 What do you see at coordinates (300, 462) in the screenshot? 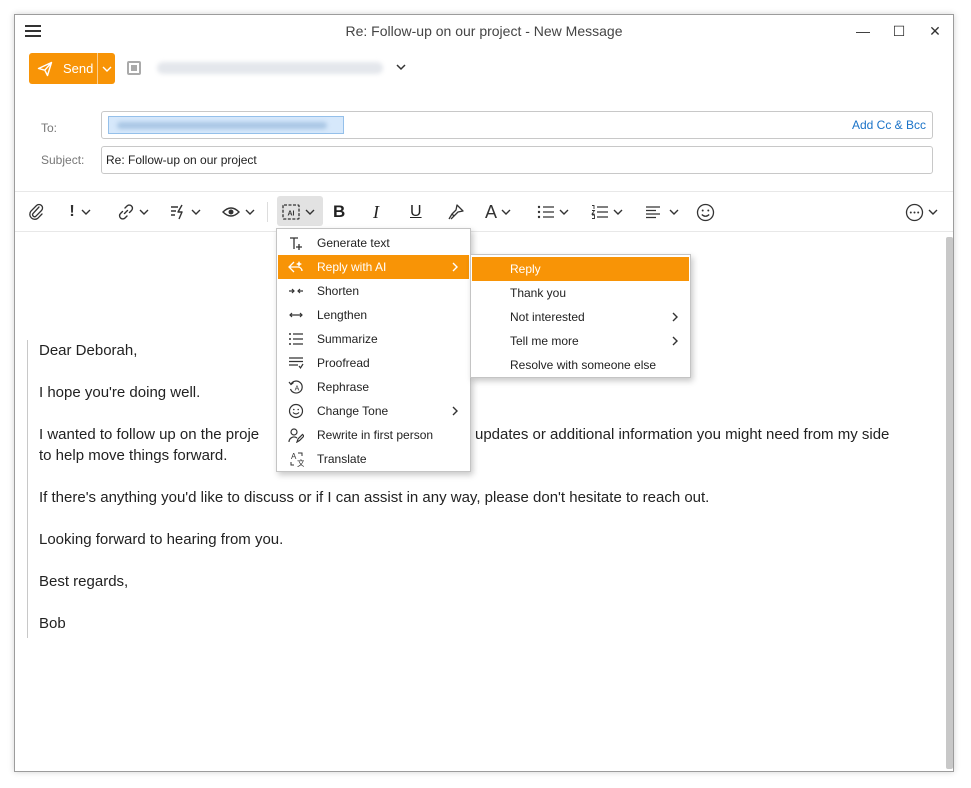
I see `svg-text: 文` at bounding box center [300, 462].